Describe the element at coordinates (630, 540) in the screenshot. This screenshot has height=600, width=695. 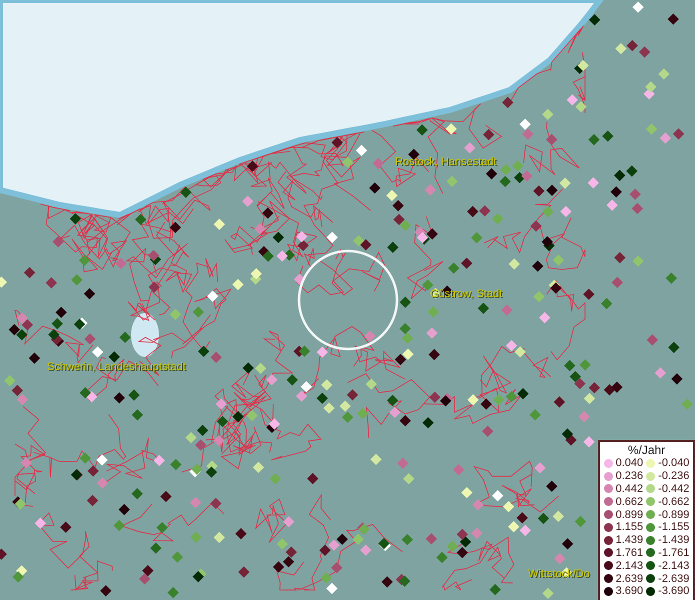
I see `legend-value: 1.439` at that location.